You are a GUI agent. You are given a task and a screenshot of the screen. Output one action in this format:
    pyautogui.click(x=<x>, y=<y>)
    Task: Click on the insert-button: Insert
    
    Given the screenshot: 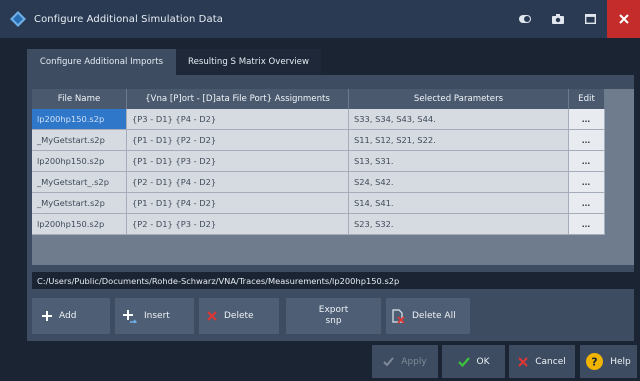 What is the action you would take?
    pyautogui.click(x=154, y=316)
    